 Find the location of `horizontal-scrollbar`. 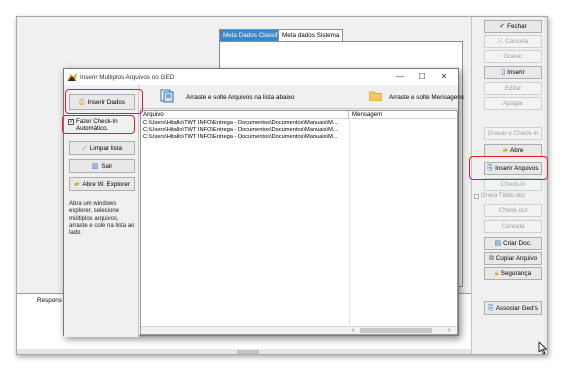

horizontal-scrollbar is located at coordinates (244, 351).